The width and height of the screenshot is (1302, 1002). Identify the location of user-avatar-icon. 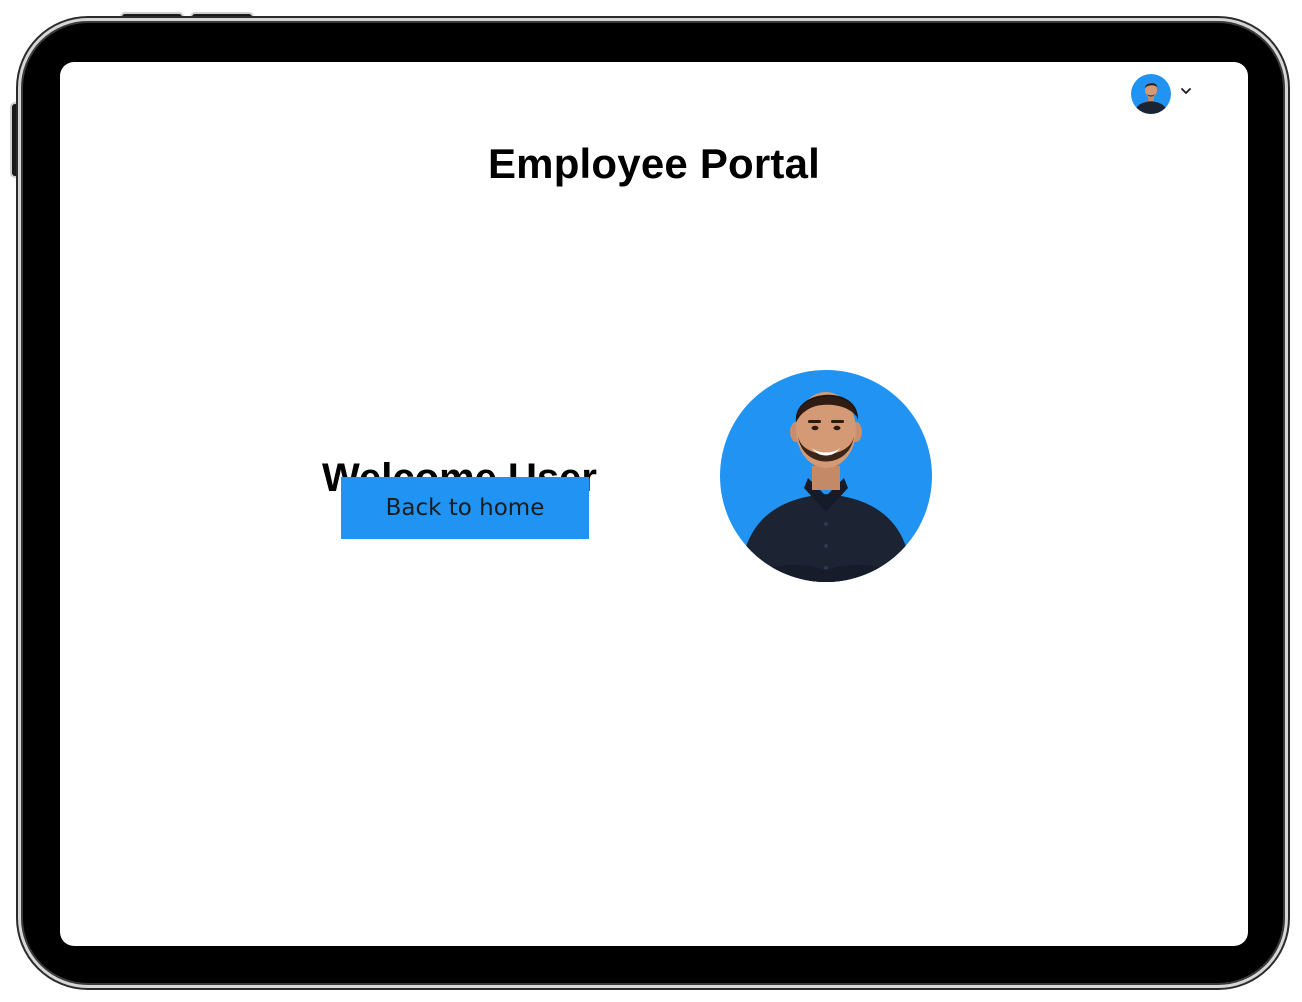
(1151, 94).